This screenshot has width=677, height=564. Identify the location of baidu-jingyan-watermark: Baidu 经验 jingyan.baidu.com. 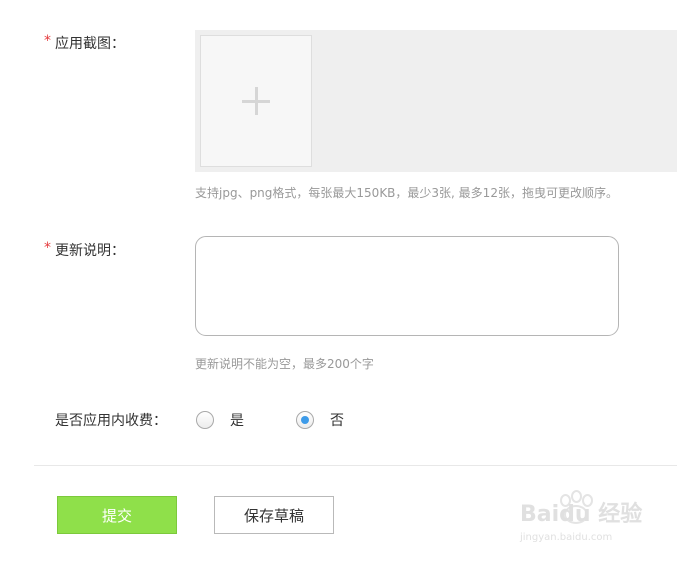
(595, 520).